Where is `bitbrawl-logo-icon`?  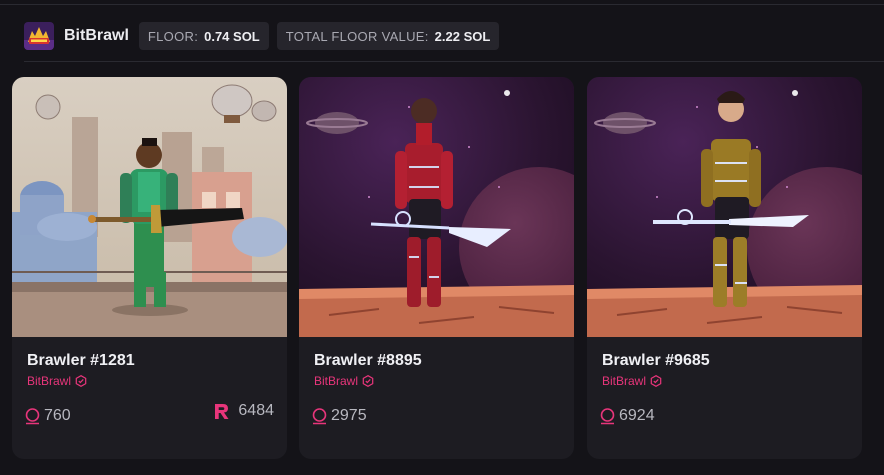 bitbrawl-logo-icon is located at coordinates (39, 36).